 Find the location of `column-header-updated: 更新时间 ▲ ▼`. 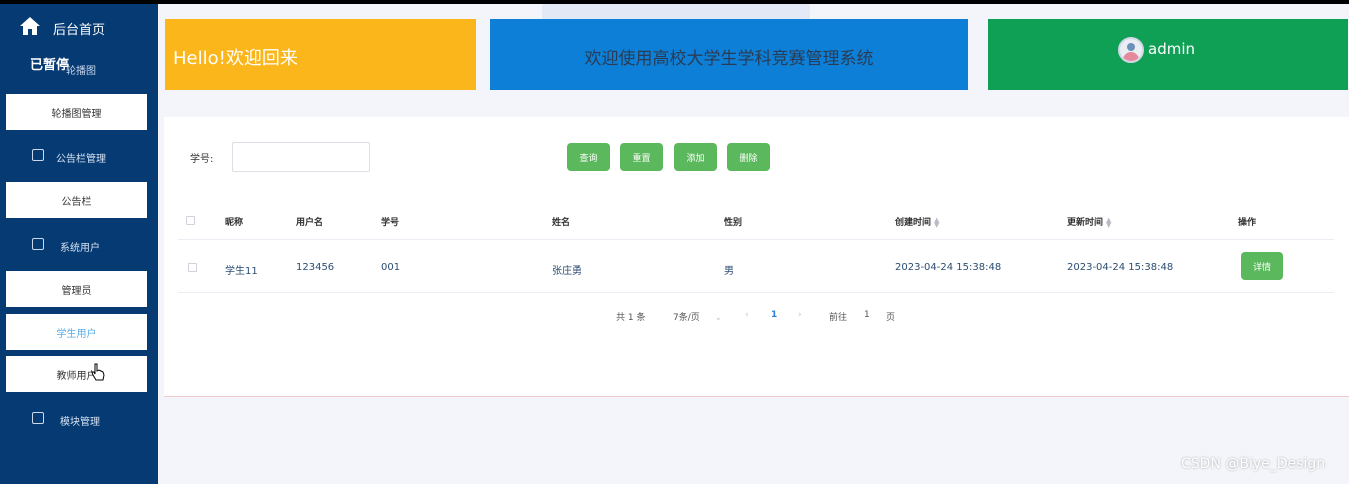

column-header-updated: 更新时间 ▲ ▼ is located at coordinates (1090, 221).